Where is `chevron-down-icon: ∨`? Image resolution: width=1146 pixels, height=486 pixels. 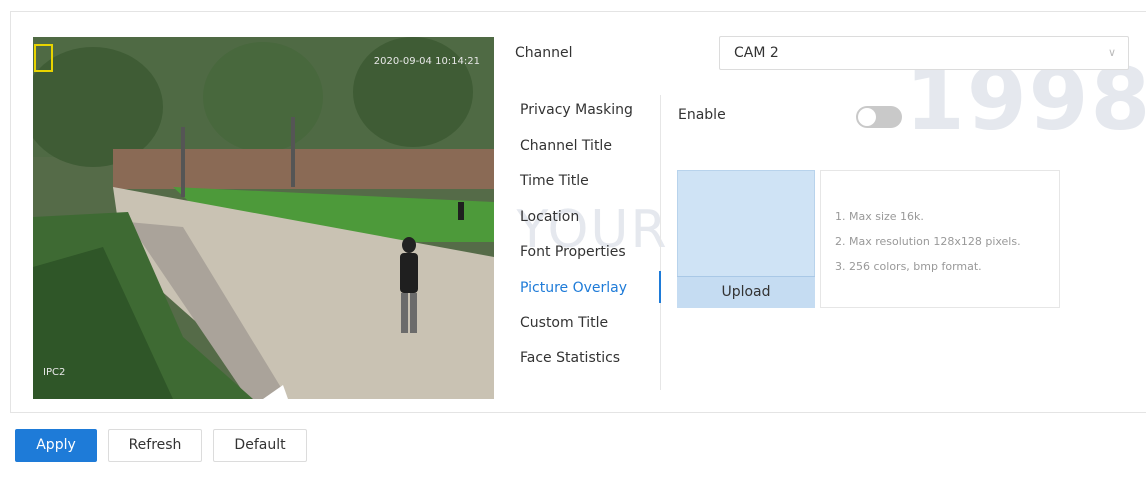
chevron-down-icon: ∨ is located at coordinates (1111, 52).